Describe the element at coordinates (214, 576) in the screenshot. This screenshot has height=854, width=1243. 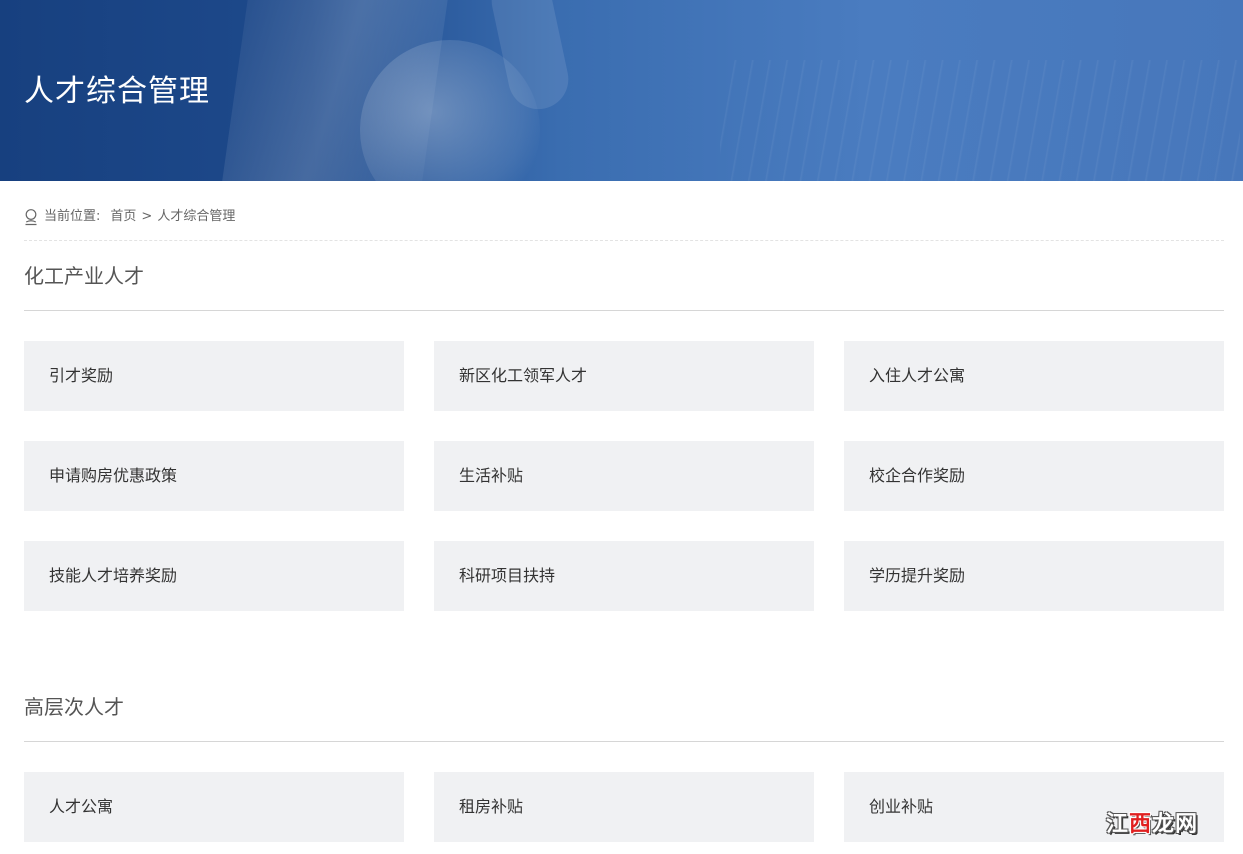
I see `service-card: 技能人才培养奖励` at that location.